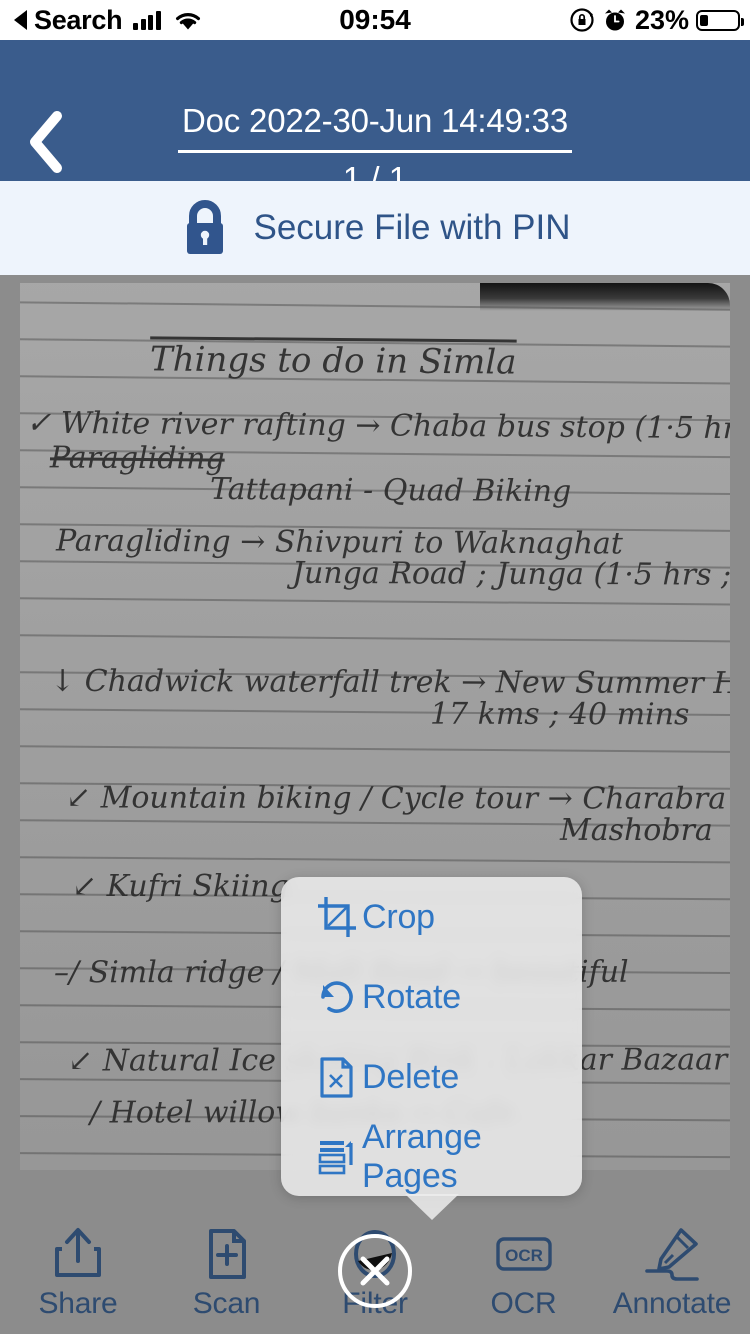 The width and height of the screenshot is (750, 1334). What do you see at coordinates (432, 1207) in the screenshot?
I see `popup-pointer-tail` at bounding box center [432, 1207].